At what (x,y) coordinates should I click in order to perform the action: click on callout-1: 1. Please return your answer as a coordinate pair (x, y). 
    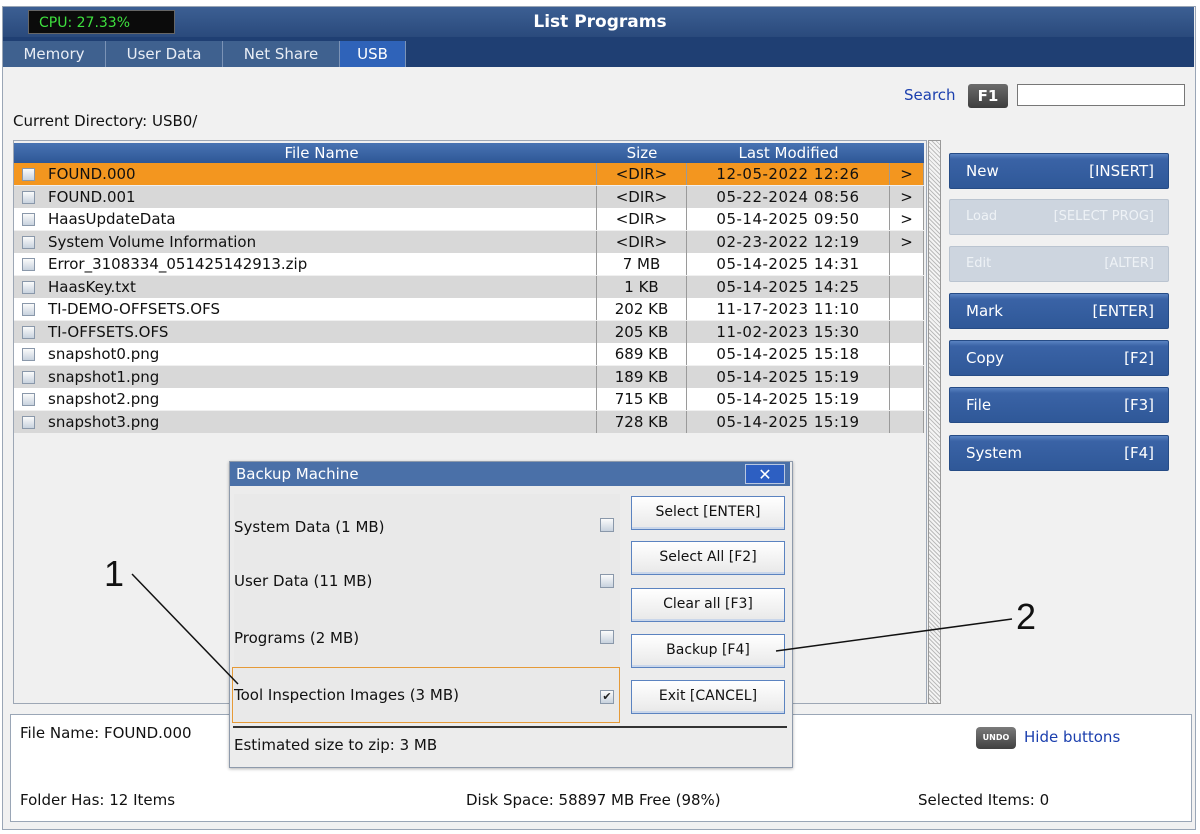
    Looking at the image, I should click on (114, 573).